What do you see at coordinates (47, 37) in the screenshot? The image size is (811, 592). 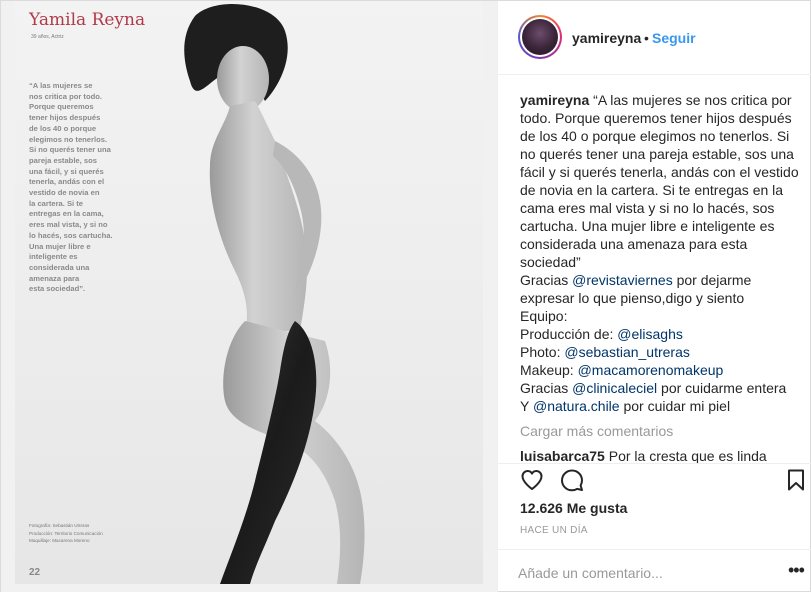 I see `magazine-subtitle: 39 años, Actriz` at bounding box center [47, 37].